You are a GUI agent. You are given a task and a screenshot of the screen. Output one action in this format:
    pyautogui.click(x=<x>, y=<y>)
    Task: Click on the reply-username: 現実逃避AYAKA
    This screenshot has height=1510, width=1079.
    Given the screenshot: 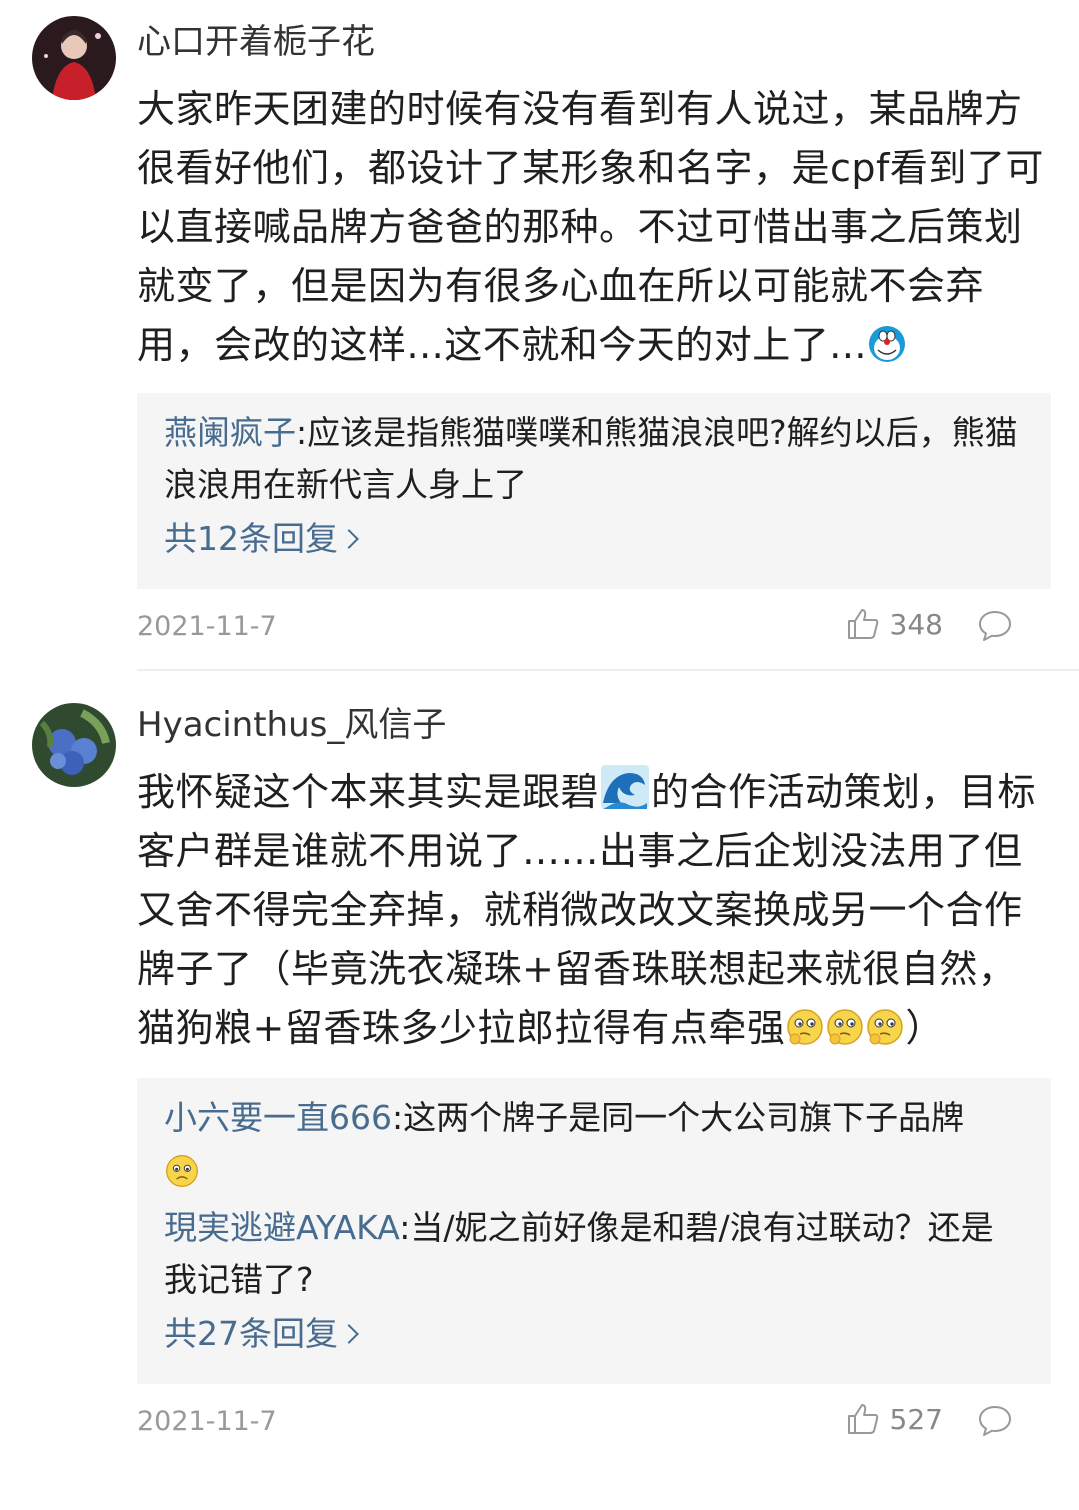 What is the action you would take?
    pyautogui.click(x=281, y=1227)
    